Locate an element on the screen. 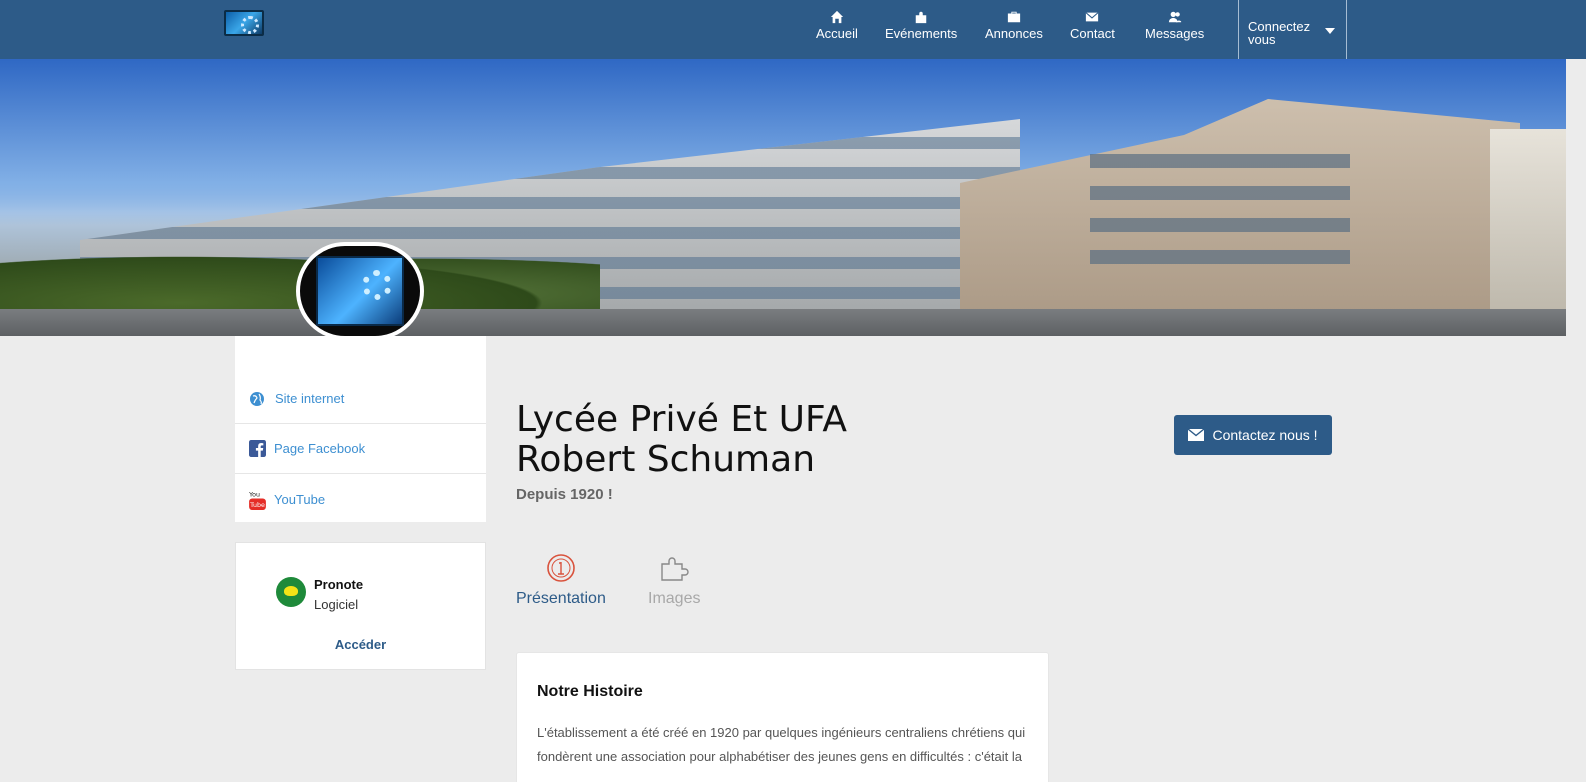 The height and width of the screenshot is (782, 1586). tab-presentation: Présentation is located at coordinates (561, 580).